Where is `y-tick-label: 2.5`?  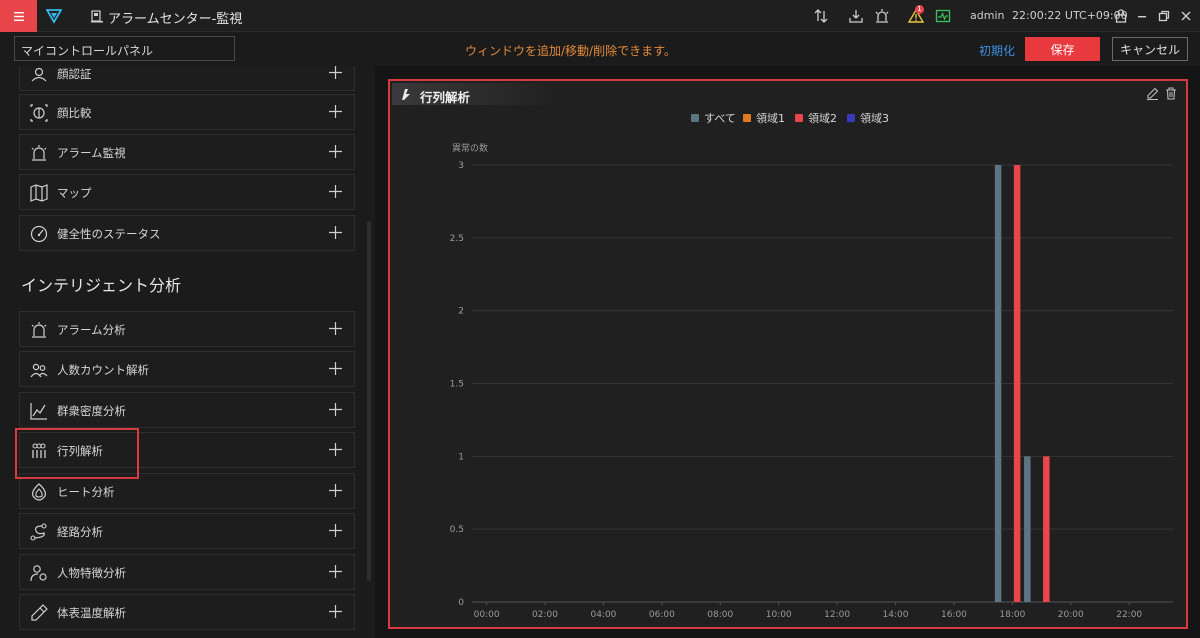
y-tick-label: 2.5 is located at coordinates (457, 239).